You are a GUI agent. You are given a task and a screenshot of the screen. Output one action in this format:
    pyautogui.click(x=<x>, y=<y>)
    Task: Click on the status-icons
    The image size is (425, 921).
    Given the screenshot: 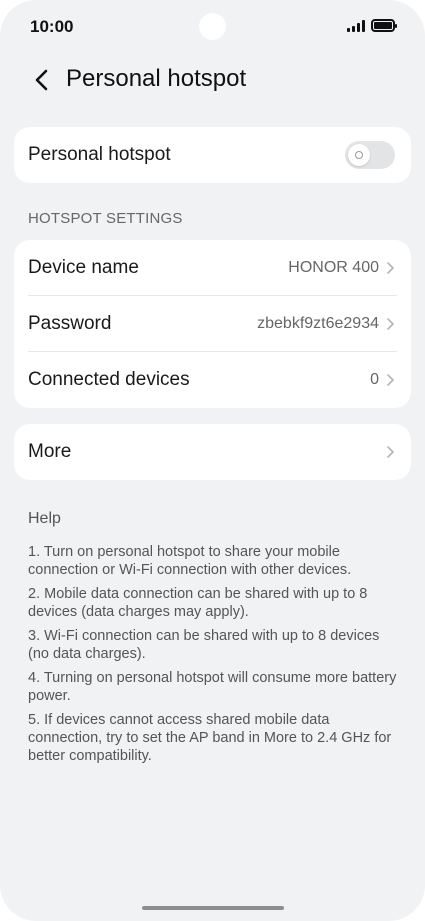 What is the action you would take?
    pyautogui.click(x=372, y=25)
    